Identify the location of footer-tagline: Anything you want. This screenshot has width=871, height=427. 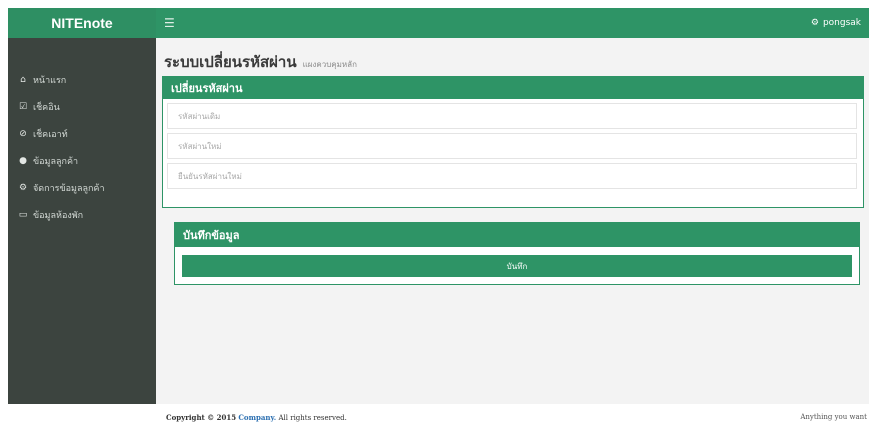
(833, 417).